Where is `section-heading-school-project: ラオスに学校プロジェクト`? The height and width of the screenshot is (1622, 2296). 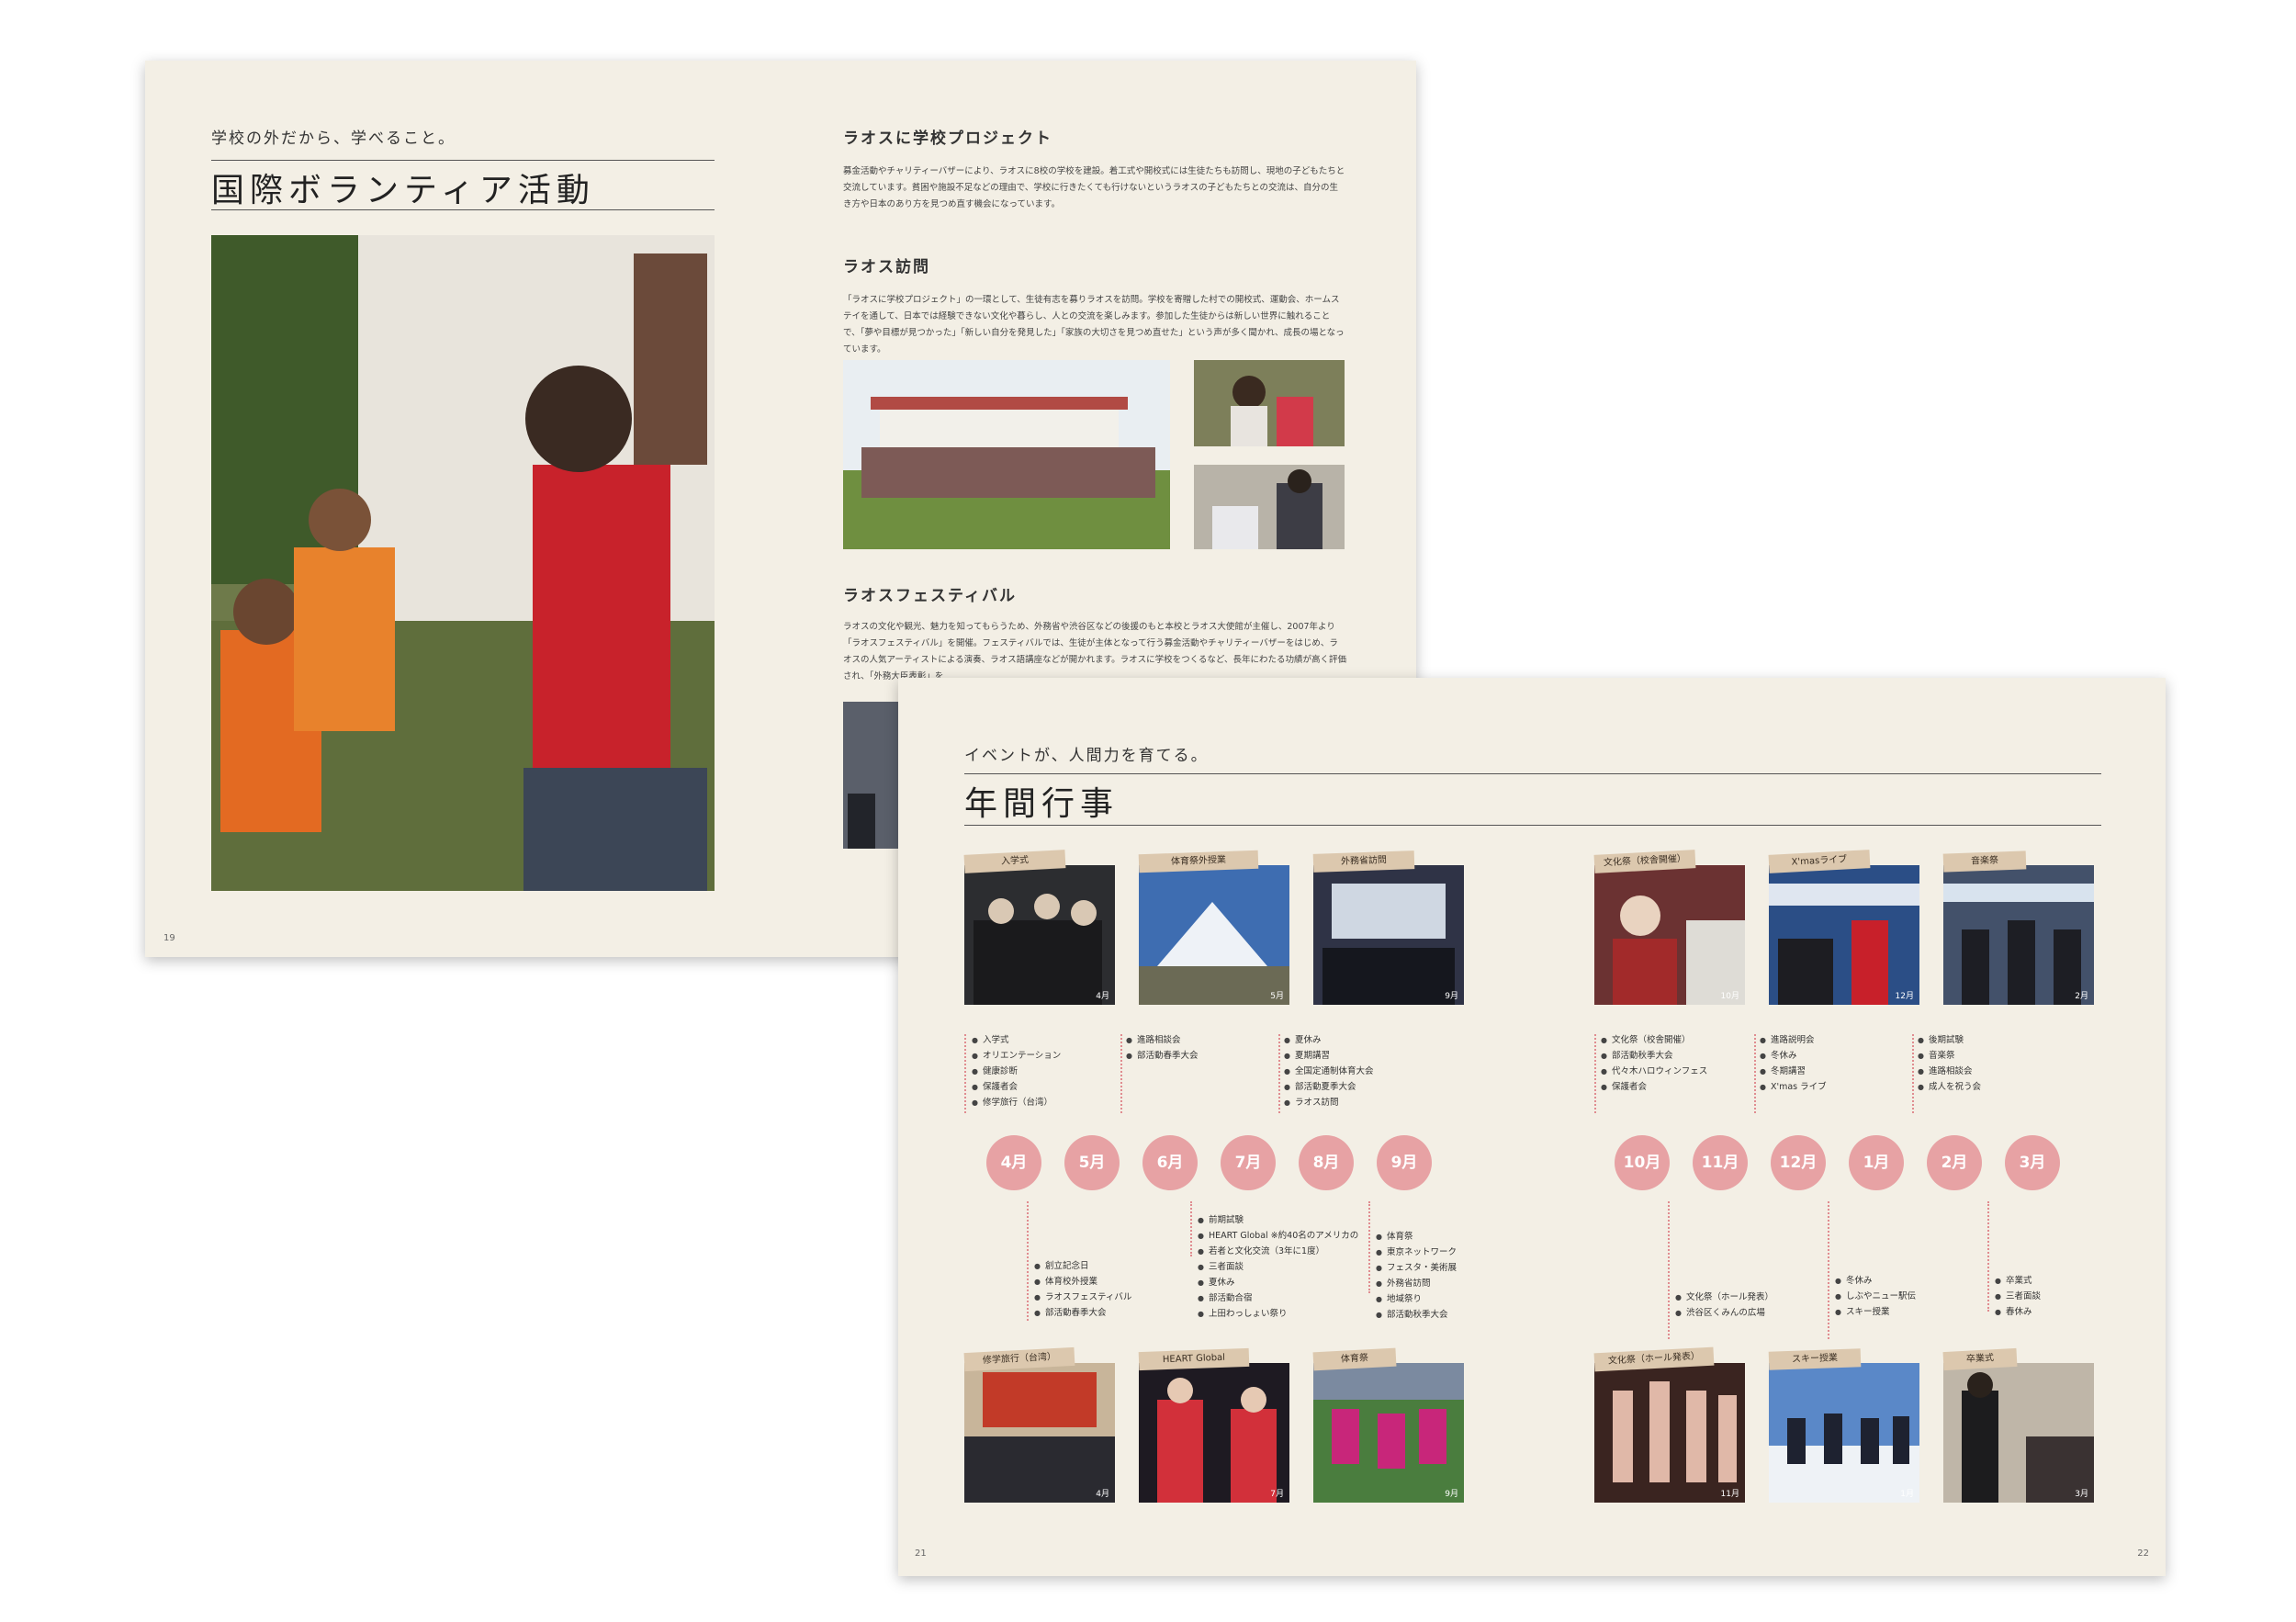 section-heading-school-project: ラオスに学校プロジェクト is located at coordinates (948, 139).